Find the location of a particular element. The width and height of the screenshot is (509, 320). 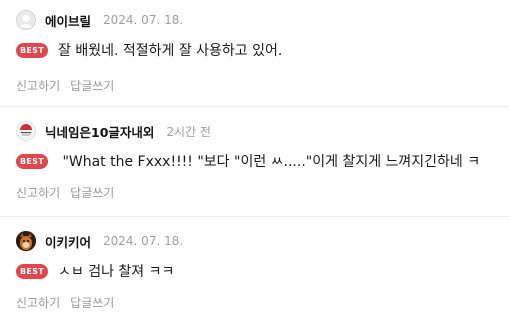

comment-header: 이키키어 2024. 07. 18. is located at coordinates (99, 241).